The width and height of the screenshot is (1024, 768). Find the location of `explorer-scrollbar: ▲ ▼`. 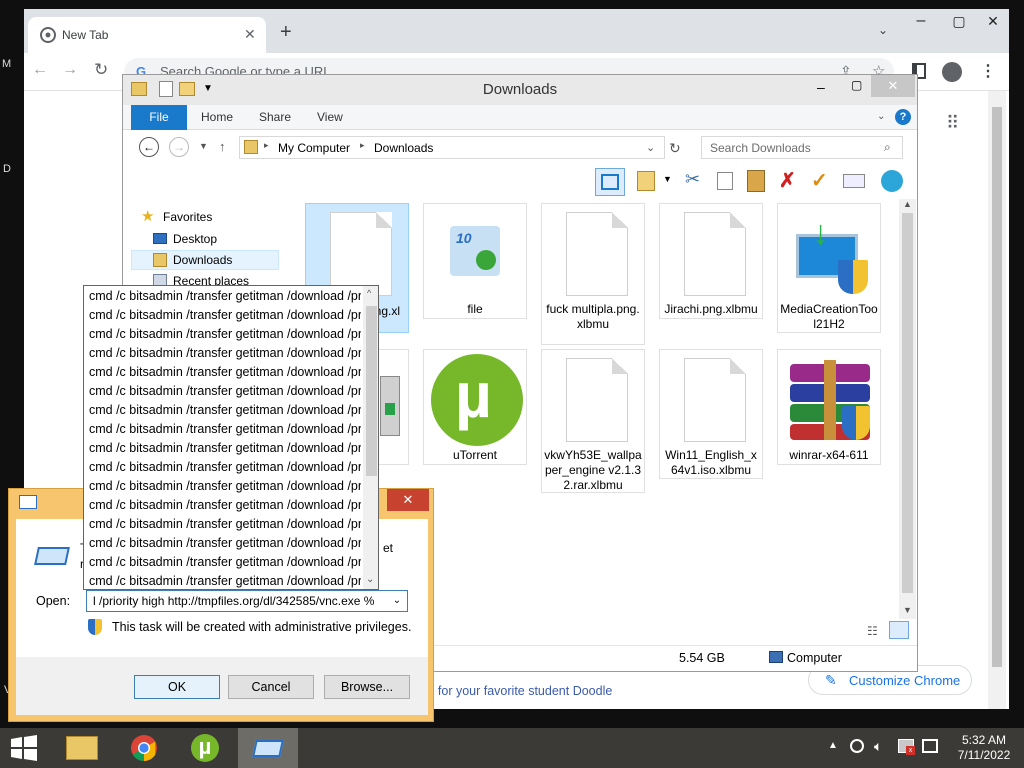

explorer-scrollbar: ▲ ▼ is located at coordinates (907, 409).